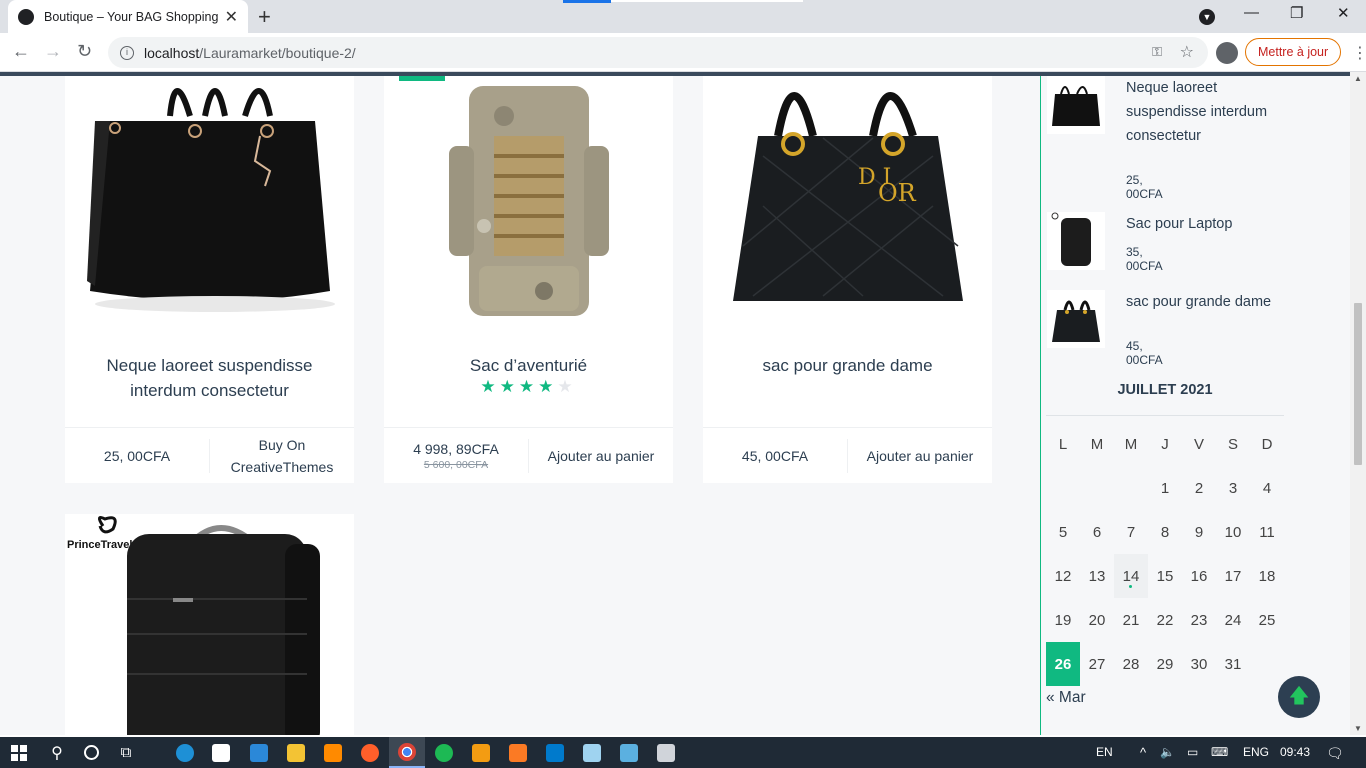 Image resolution: width=1366 pixels, height=768 pixels. I want to click on scroll-down-icon: ▼, so click(1358, 728).